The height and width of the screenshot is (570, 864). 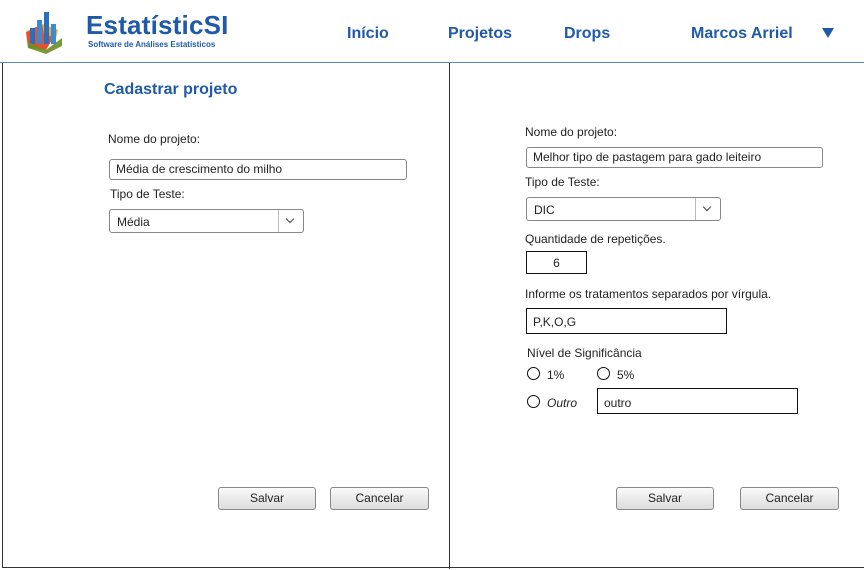 I want to click on brand-subtitle: Software de Análises Estatísticos, so click(x=152, y=44).